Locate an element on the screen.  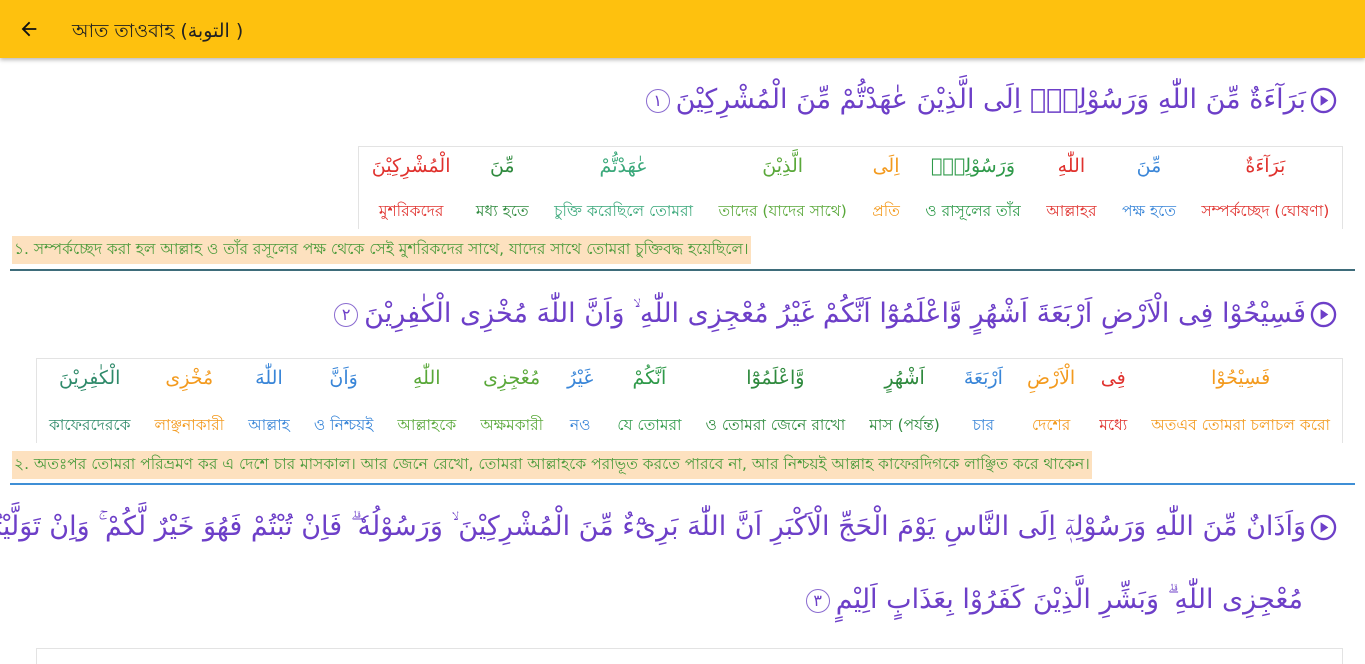
word-item: مِّنَ মধ্য হতে is located at coordinates (502, 188).